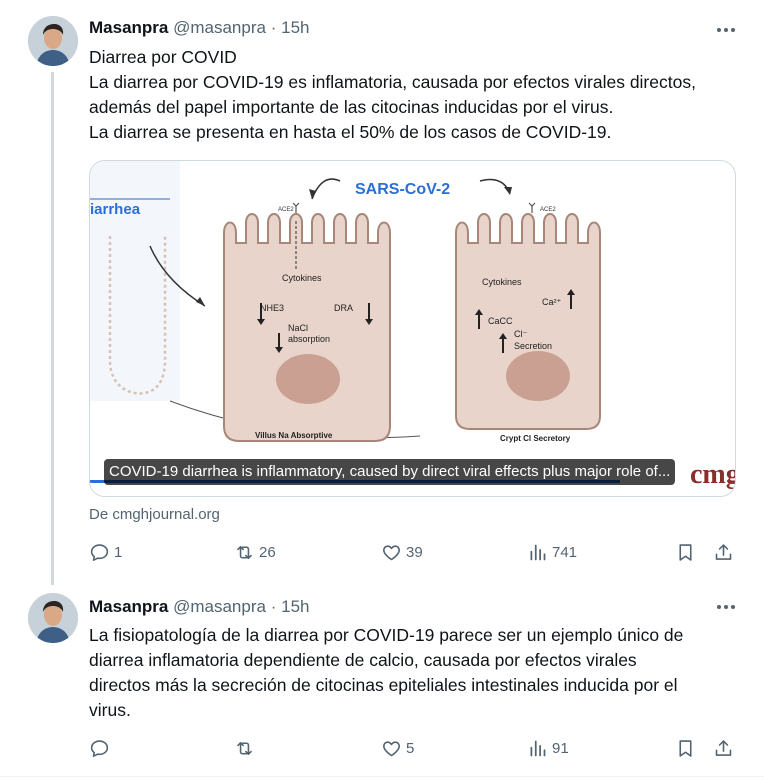 The width and height of the screenshot is (764, 782). What do you see at coordinates (565, 552) in the screenshot?
I see `view-count: 741` at bounding box center [565, 552].